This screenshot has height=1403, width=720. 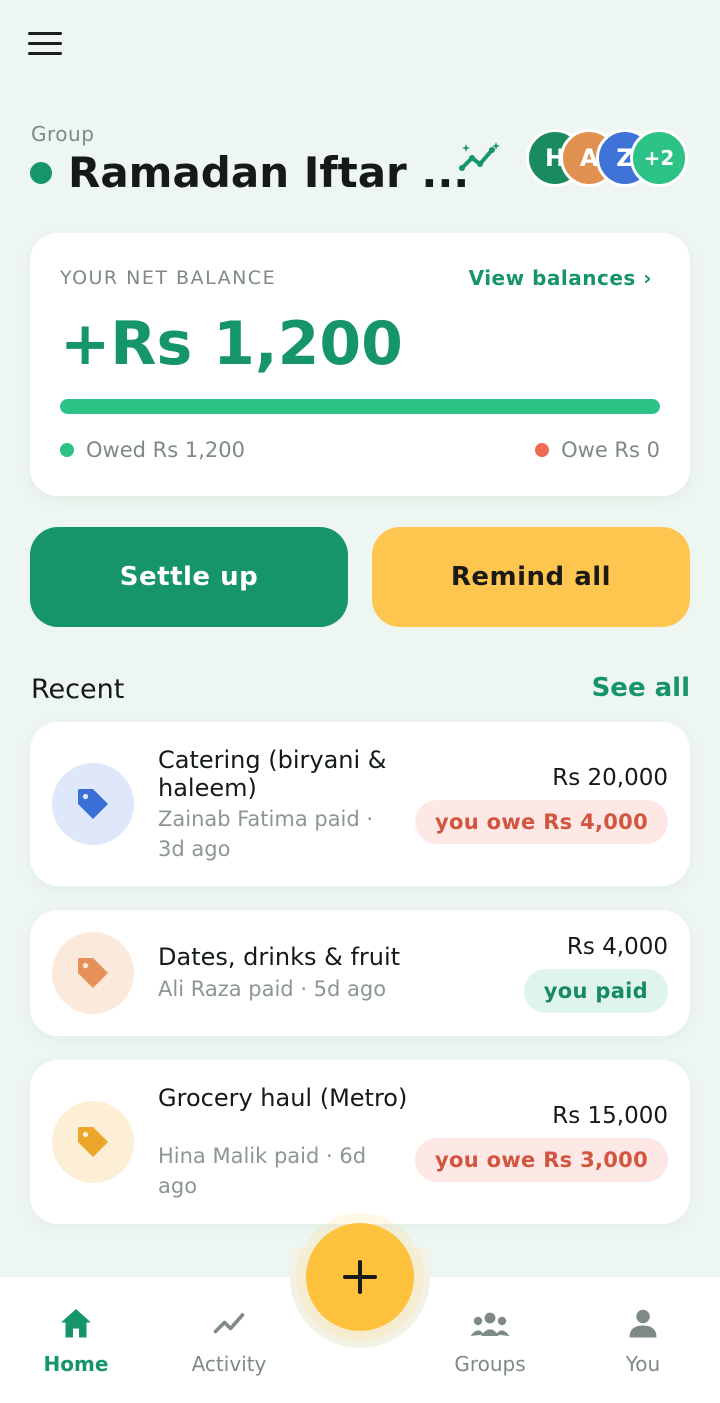 What do you see at coordinates (76, 1341) in the screenshot?
I see `nav-home: Home` at bounding box center [76, 1341].